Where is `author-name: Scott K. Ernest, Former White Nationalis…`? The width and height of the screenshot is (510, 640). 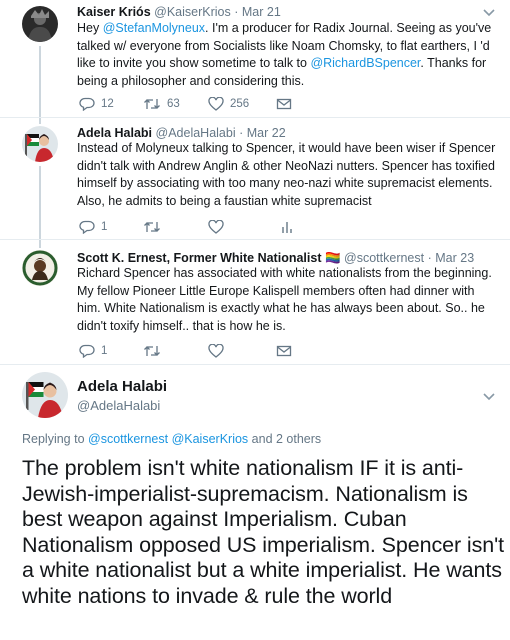 author-name: Scott K. Ernest, Former White Nationalis… is located at coordinates (199, 258).